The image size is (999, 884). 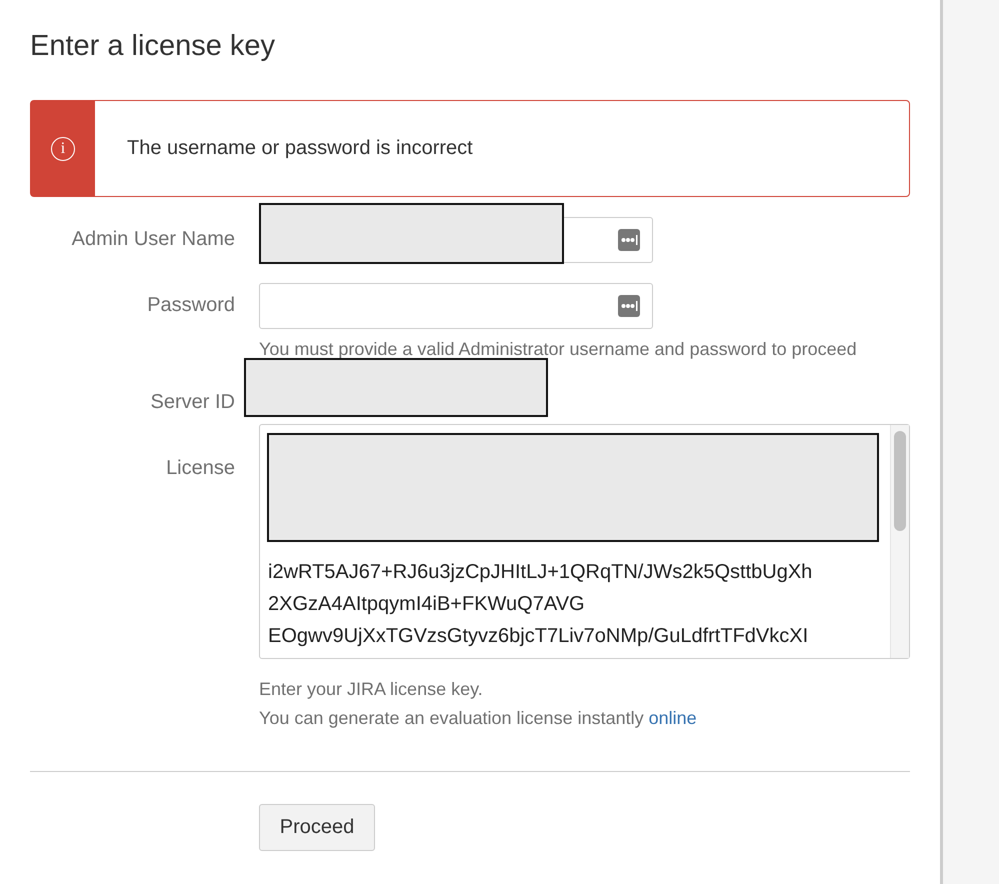 What do you see at coordinates (192, 402) in the screenshot?
I see `field-label: Server ID` at bounding box center [192, 402].